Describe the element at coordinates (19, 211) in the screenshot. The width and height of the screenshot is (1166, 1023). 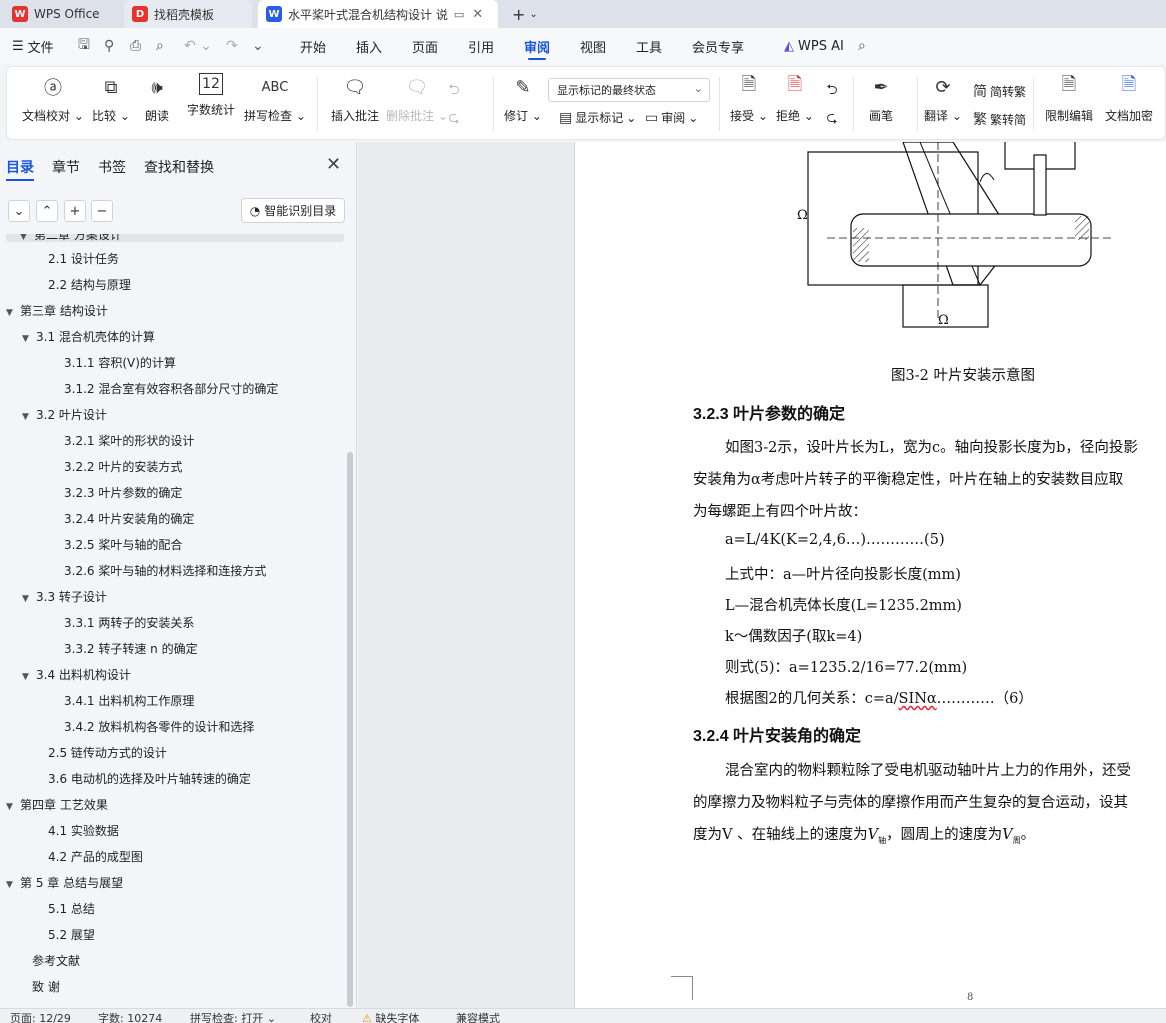
I see `collapse-chevron-icon: ⌄` at that location.